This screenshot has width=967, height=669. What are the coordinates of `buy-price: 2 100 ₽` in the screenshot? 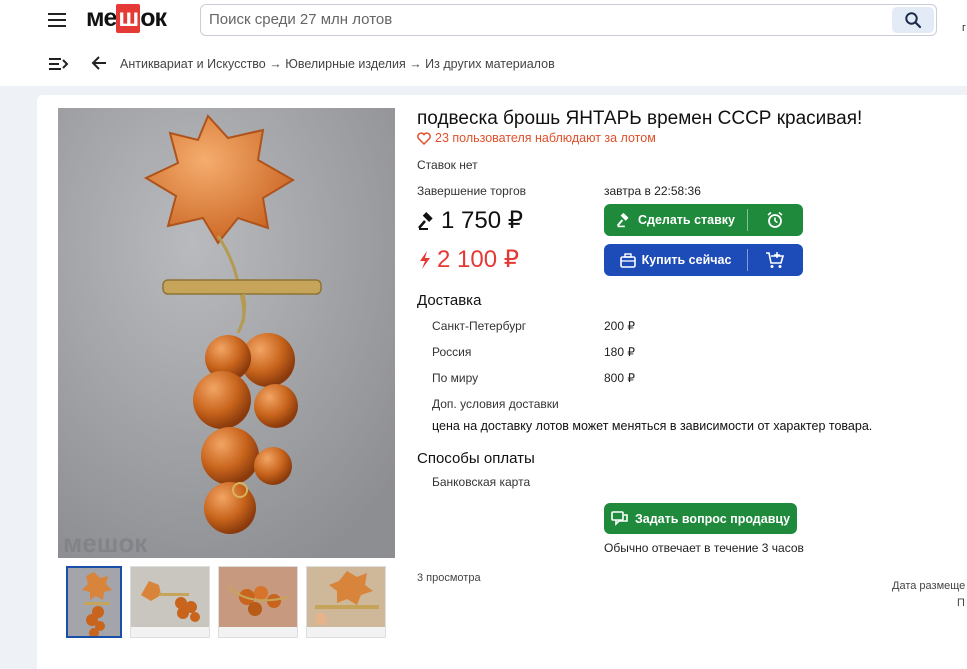 It's located at (468, 259).